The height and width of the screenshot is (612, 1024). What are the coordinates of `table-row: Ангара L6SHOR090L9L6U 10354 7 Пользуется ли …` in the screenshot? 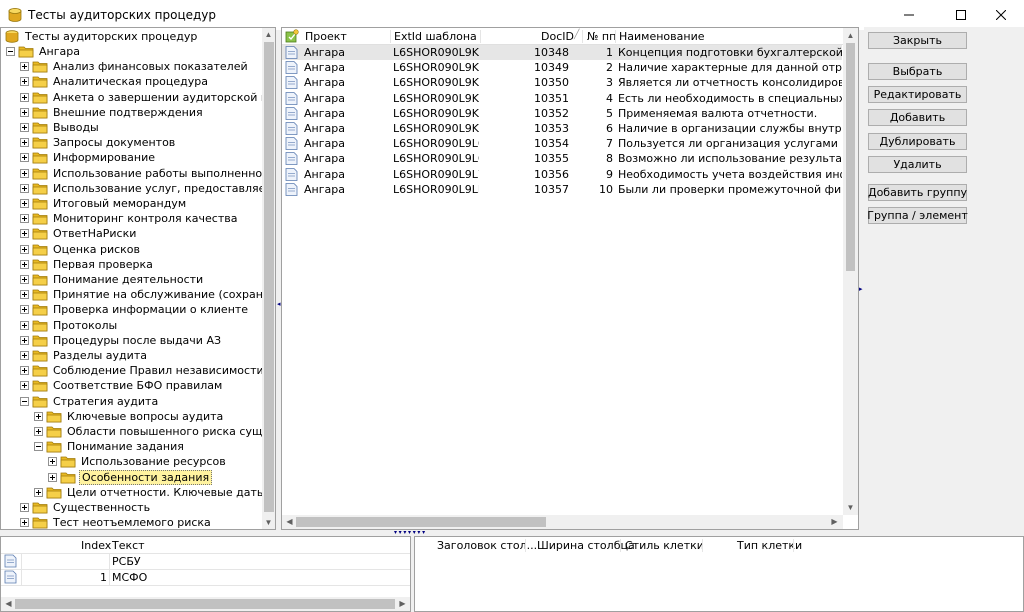 It's located at (562, 143).